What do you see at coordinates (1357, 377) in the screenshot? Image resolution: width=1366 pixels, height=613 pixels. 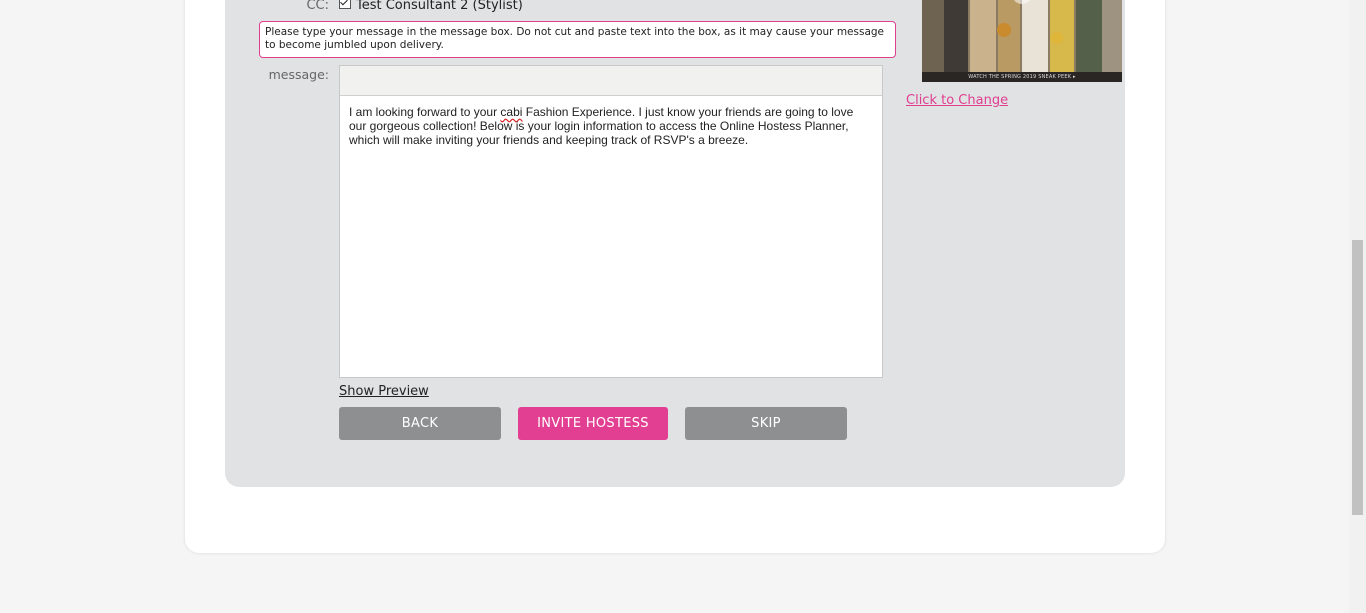 I see `scrollbar-thumb` at bounding box center [1357, 377].